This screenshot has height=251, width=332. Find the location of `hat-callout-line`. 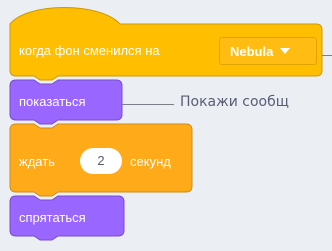

hat-callout-line is located at coordinates (327, 55).